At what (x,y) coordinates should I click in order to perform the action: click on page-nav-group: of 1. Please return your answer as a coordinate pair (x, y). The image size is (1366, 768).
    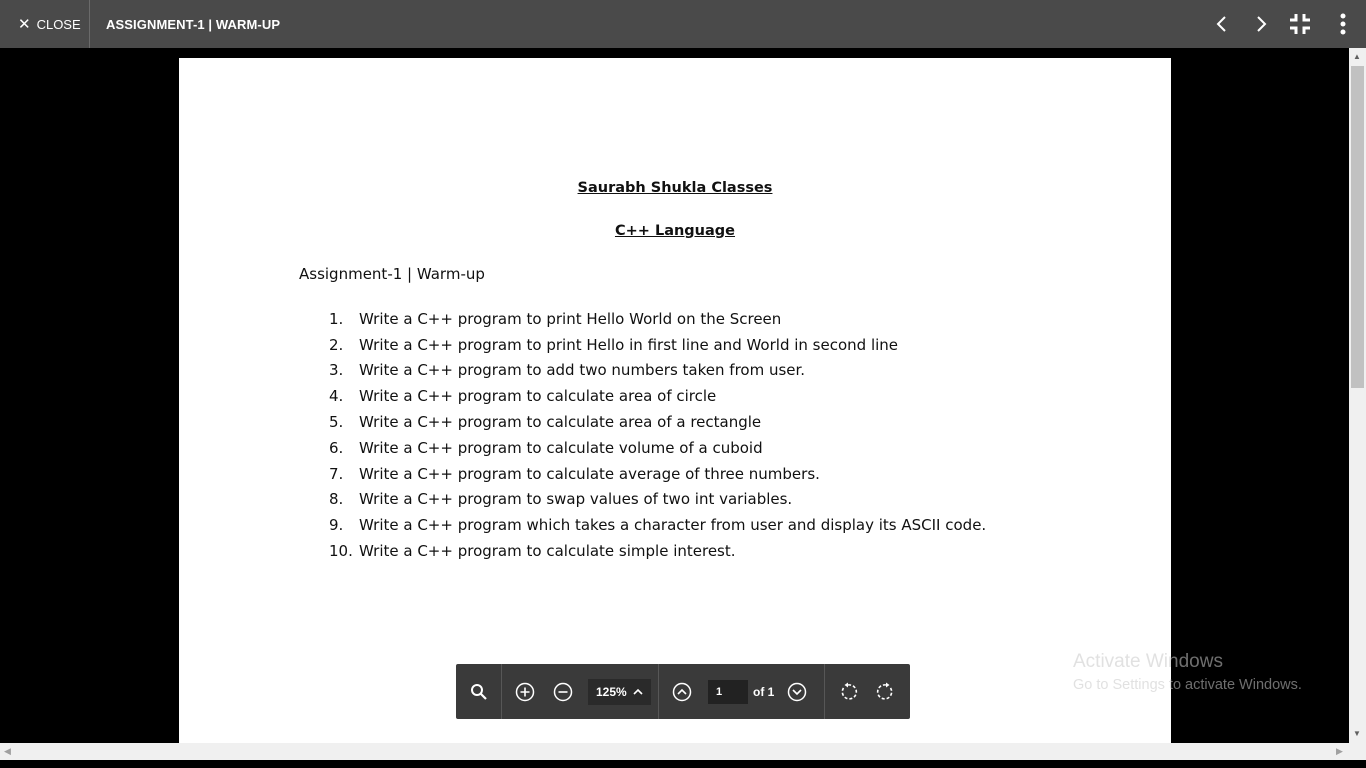
    Looking at the image, I should click on (742, 691).